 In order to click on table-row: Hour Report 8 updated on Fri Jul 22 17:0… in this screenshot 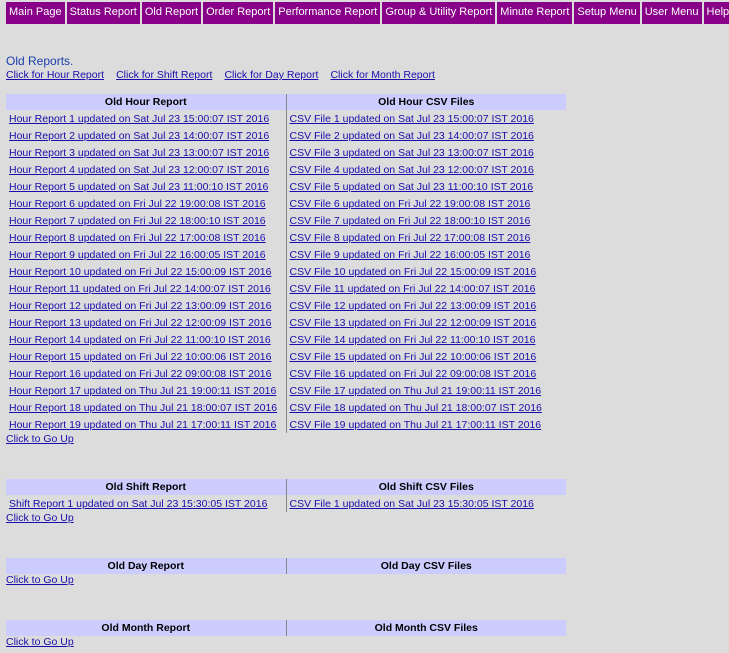, I will do `click(286, 237)`.